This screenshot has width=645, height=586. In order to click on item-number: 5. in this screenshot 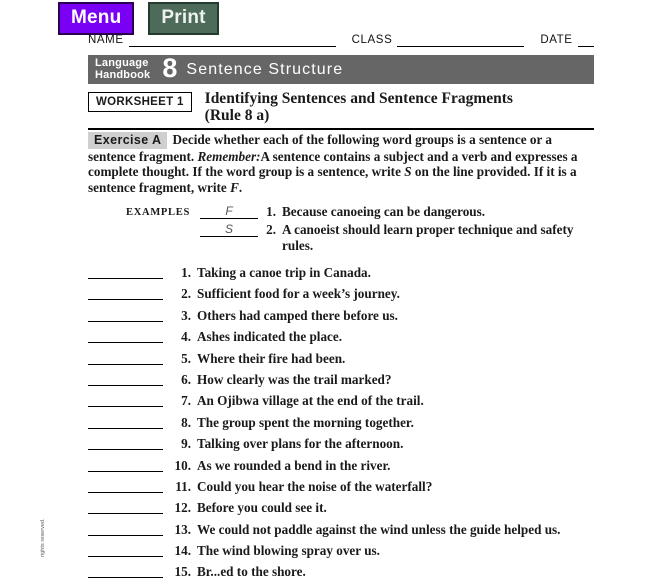, I will do `click(186, 358)`.